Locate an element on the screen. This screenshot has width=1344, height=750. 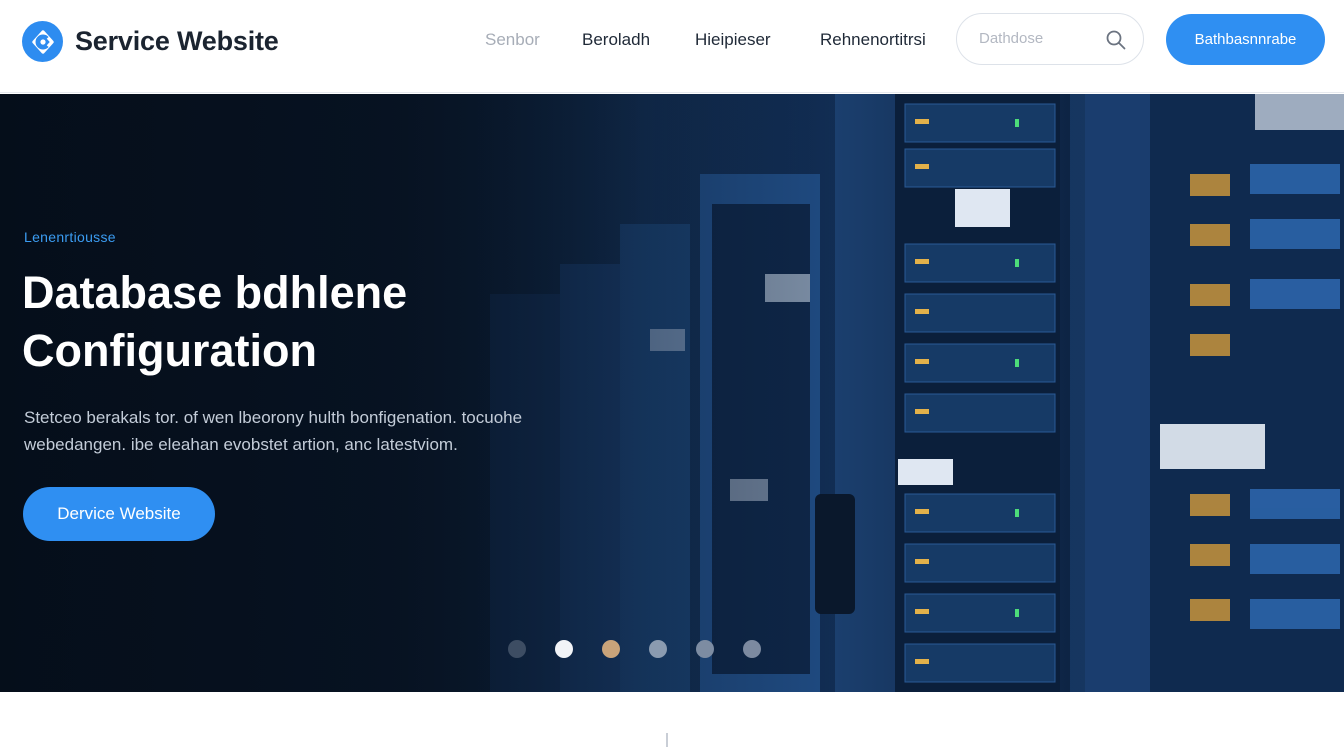
header-cta-button: Bathbasnnrabe is located at coordinates (1245, 39).